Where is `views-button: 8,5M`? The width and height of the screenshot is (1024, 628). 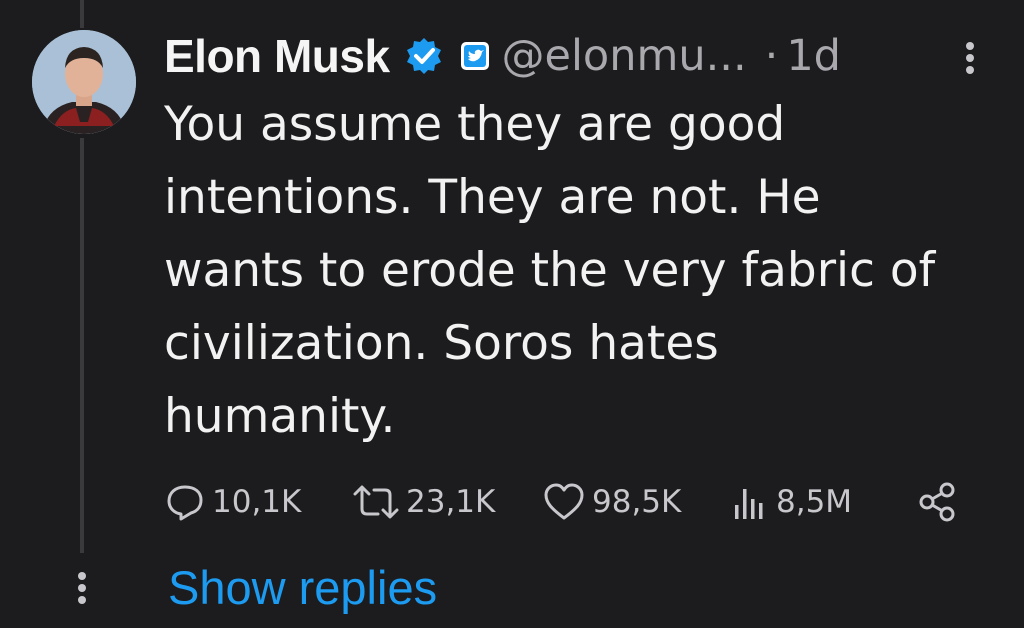
views-button: 8,5M is located at coordinates (791, 502).